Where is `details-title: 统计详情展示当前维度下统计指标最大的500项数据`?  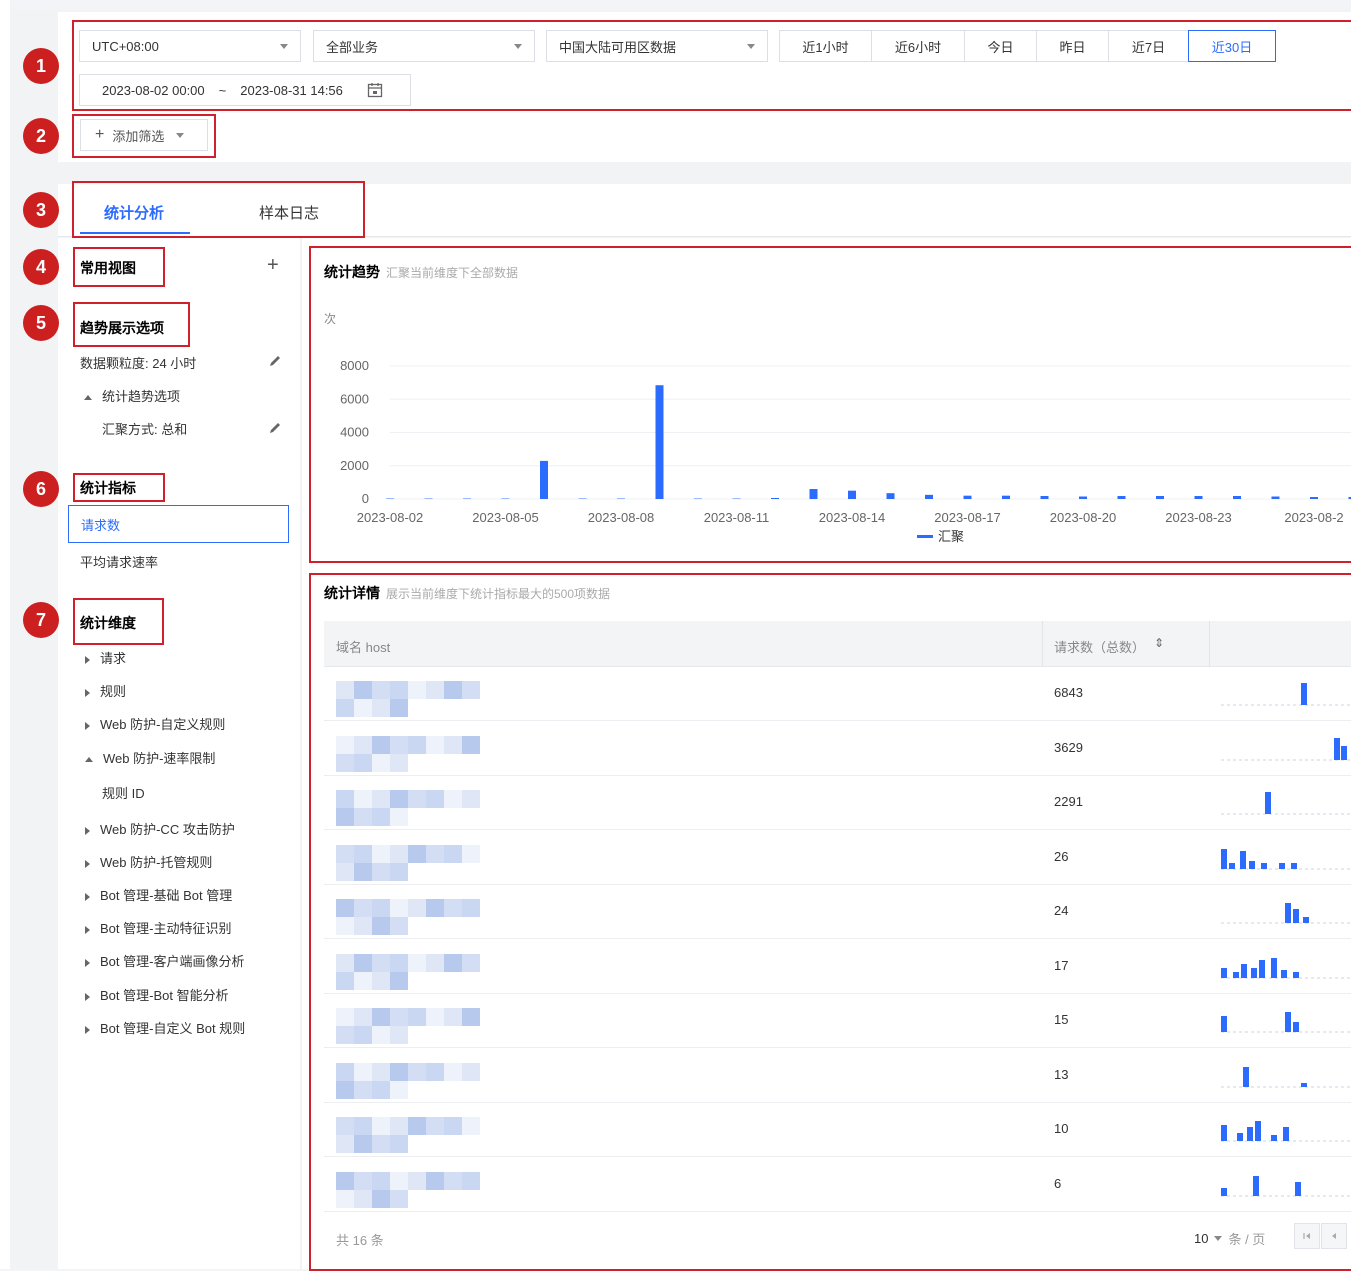 details-title: 统计详情展示当前维度下统计指标最大的500项数据 is located at coordinates (467, 593).